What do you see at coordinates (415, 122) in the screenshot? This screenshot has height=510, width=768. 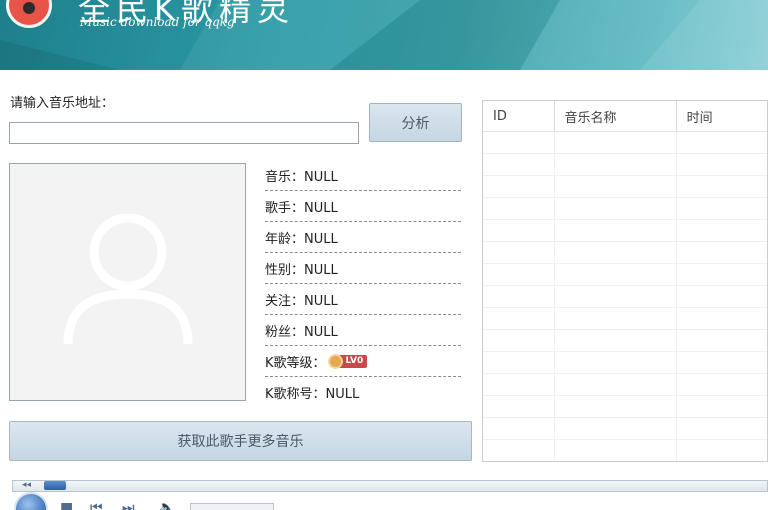 I see `analyze-button: 分析` at bounding box center [415, 122].